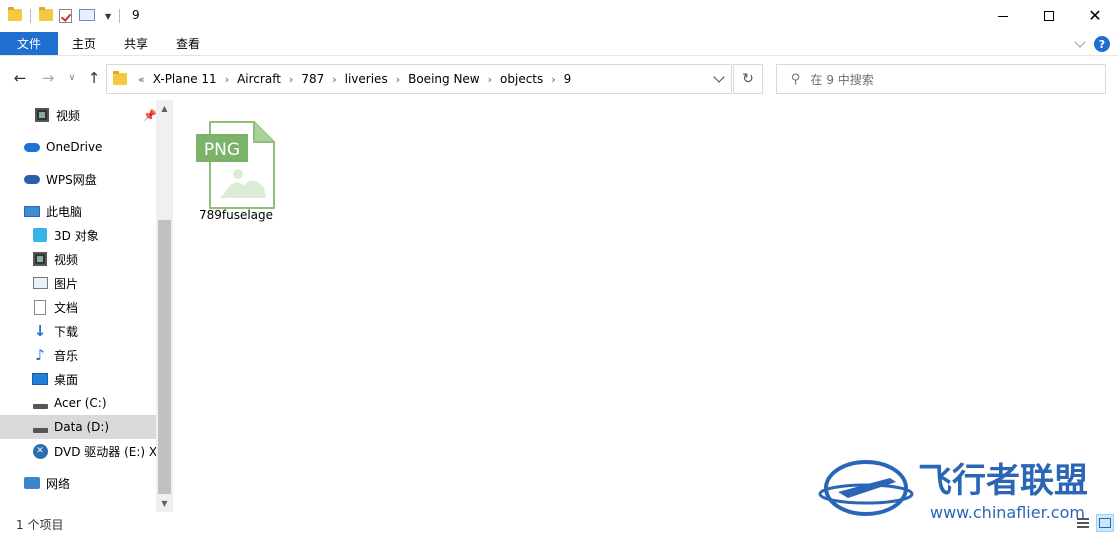 The width and height of the screenshot is (1118, 536). What do you see at coordinates (32, 147) in the screenshot?
I see `onedrive-icon` at bounding box center [32, 147].